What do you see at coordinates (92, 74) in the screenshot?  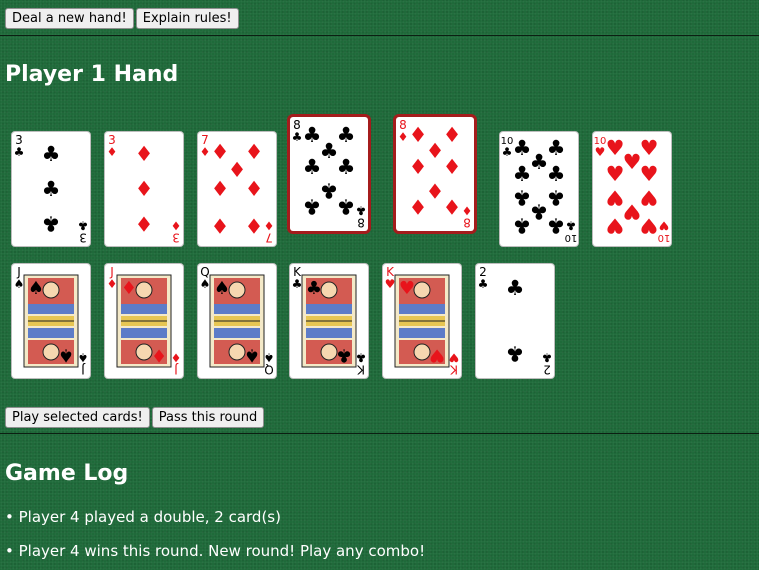 I see `hand-title: Player 1 Hand` at bounding box center [92, 74].